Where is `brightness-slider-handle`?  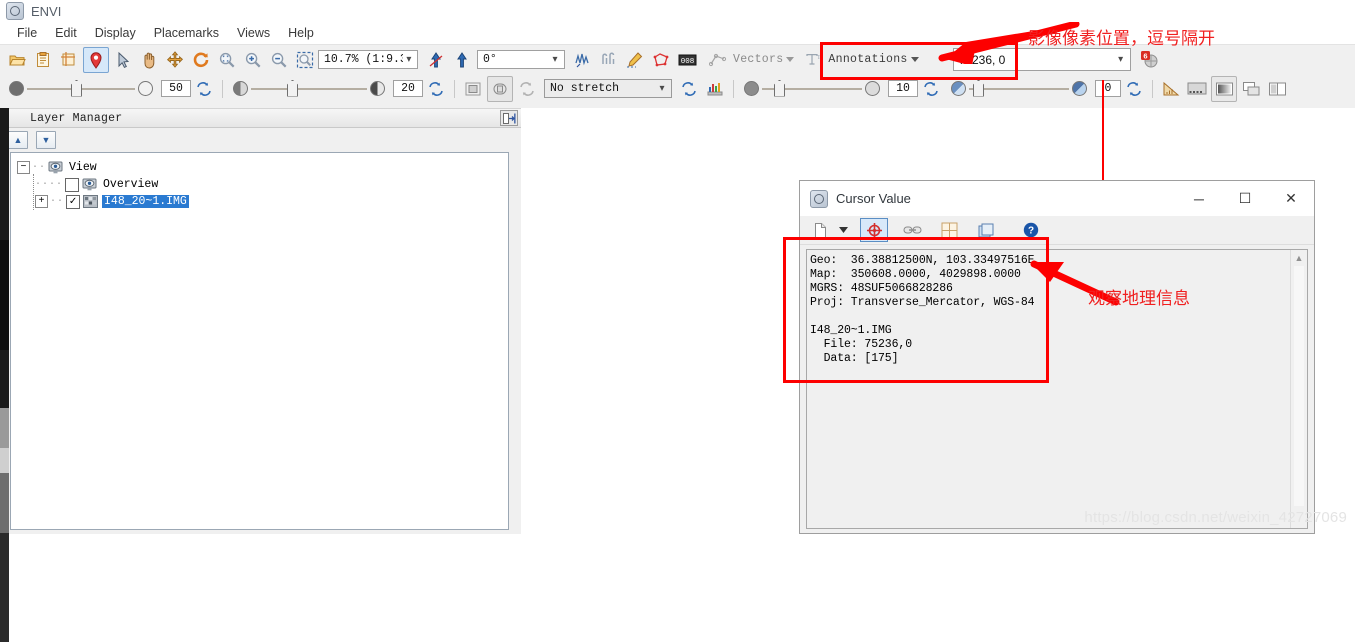 brightness-slider-handle is located at coordinates (76, 88).